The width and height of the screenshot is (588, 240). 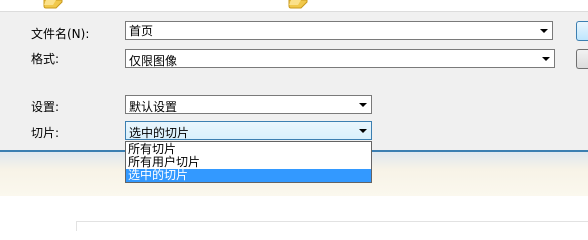 I want to click on settings-select: 默认设置, so click(x=248, y=104).